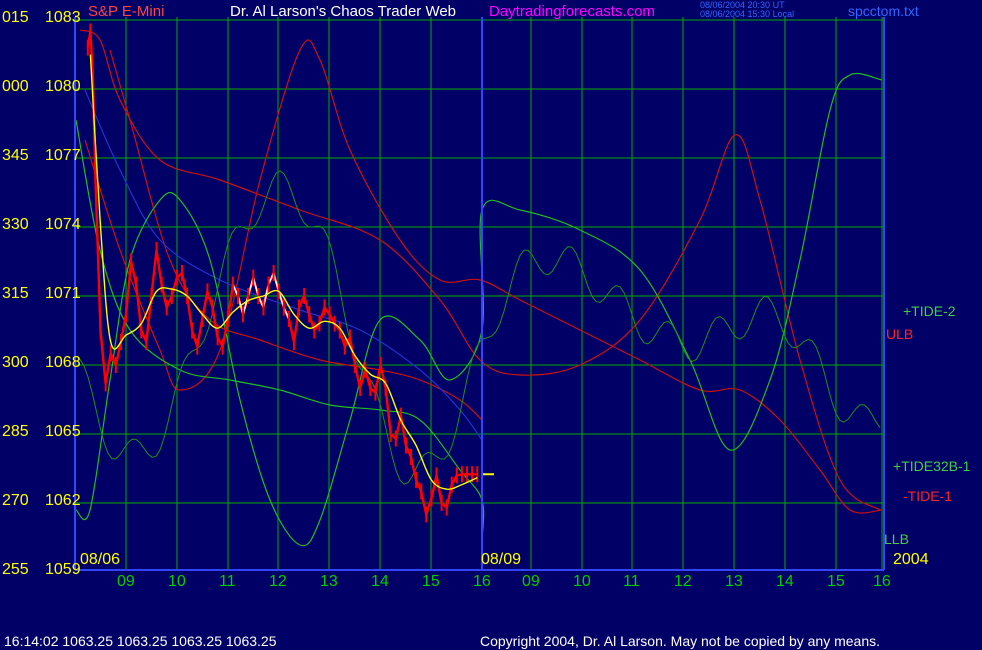  What do you see at coordinates (501, 559) in the screenshot?
I see `date-label-next: 08/09` at bounding box center [501, 559].